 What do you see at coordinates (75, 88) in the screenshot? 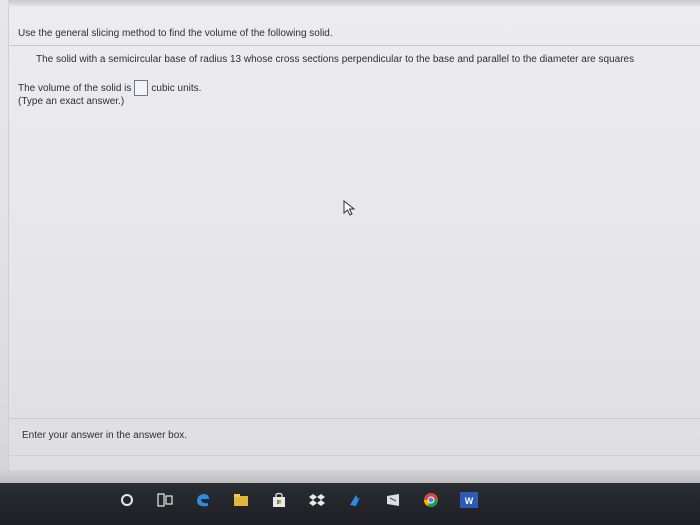
I see `answer-prefix: The volume of the solid is` at bounding box center [75, 88].